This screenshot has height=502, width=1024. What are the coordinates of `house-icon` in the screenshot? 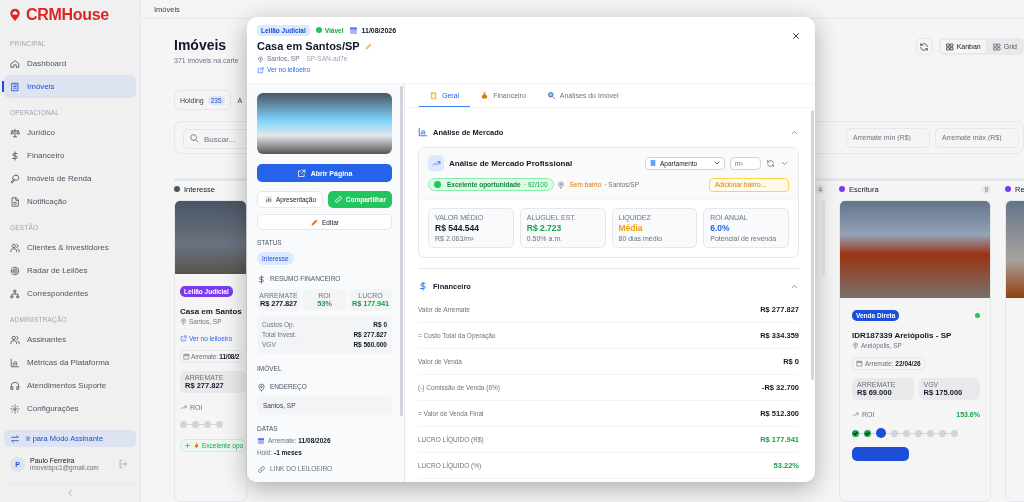 It's located at (15, 63).